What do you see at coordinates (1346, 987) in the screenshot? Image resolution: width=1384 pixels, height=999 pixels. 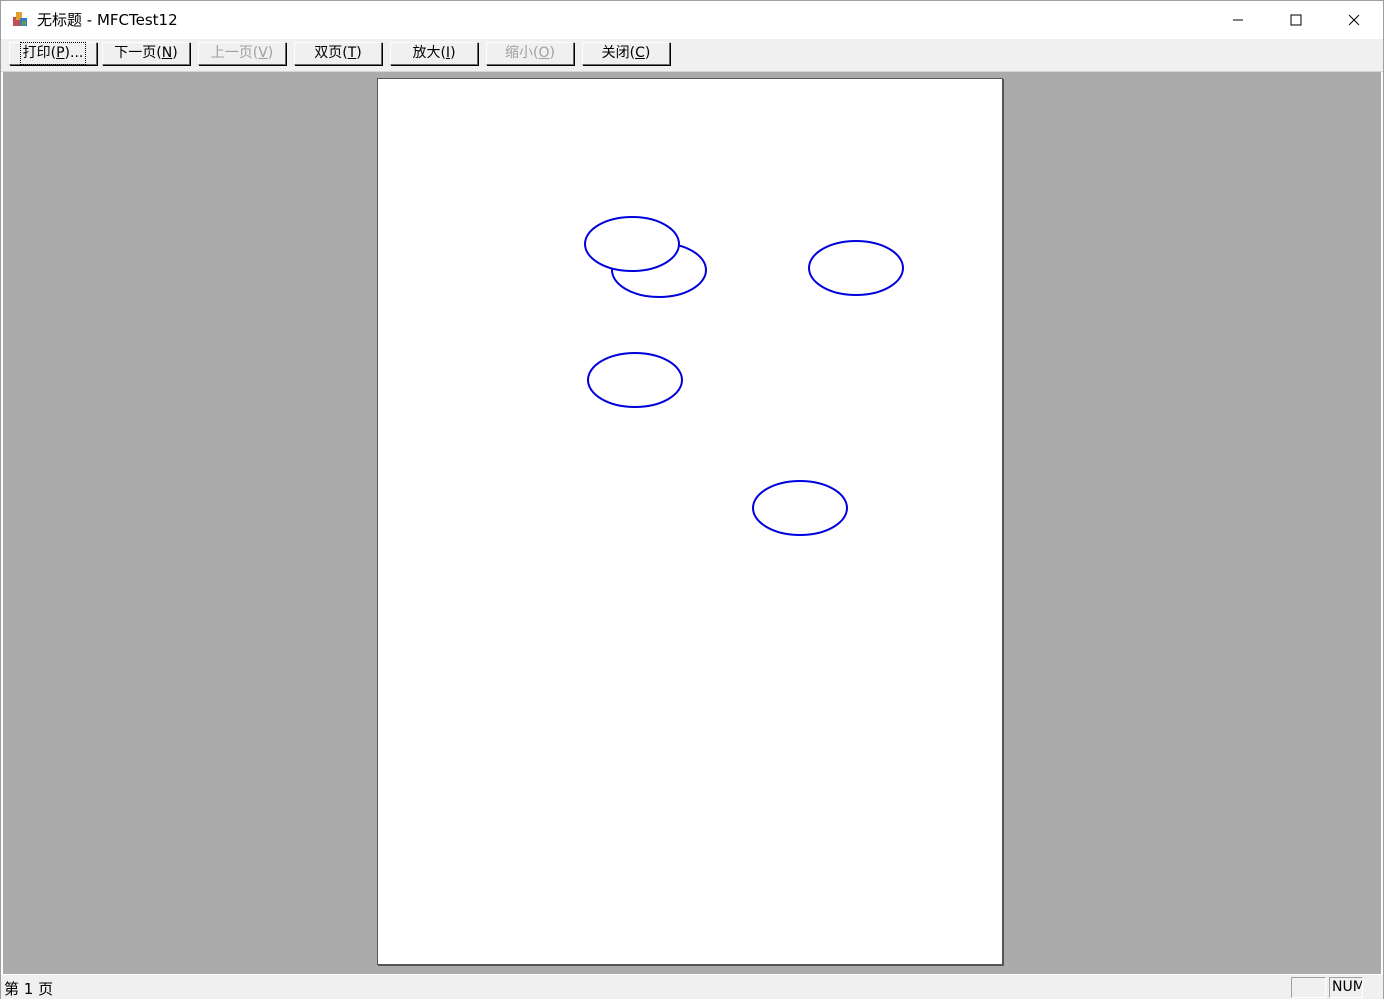 I see `status-pane-num: NUM` at bounding box center [1346, 987].